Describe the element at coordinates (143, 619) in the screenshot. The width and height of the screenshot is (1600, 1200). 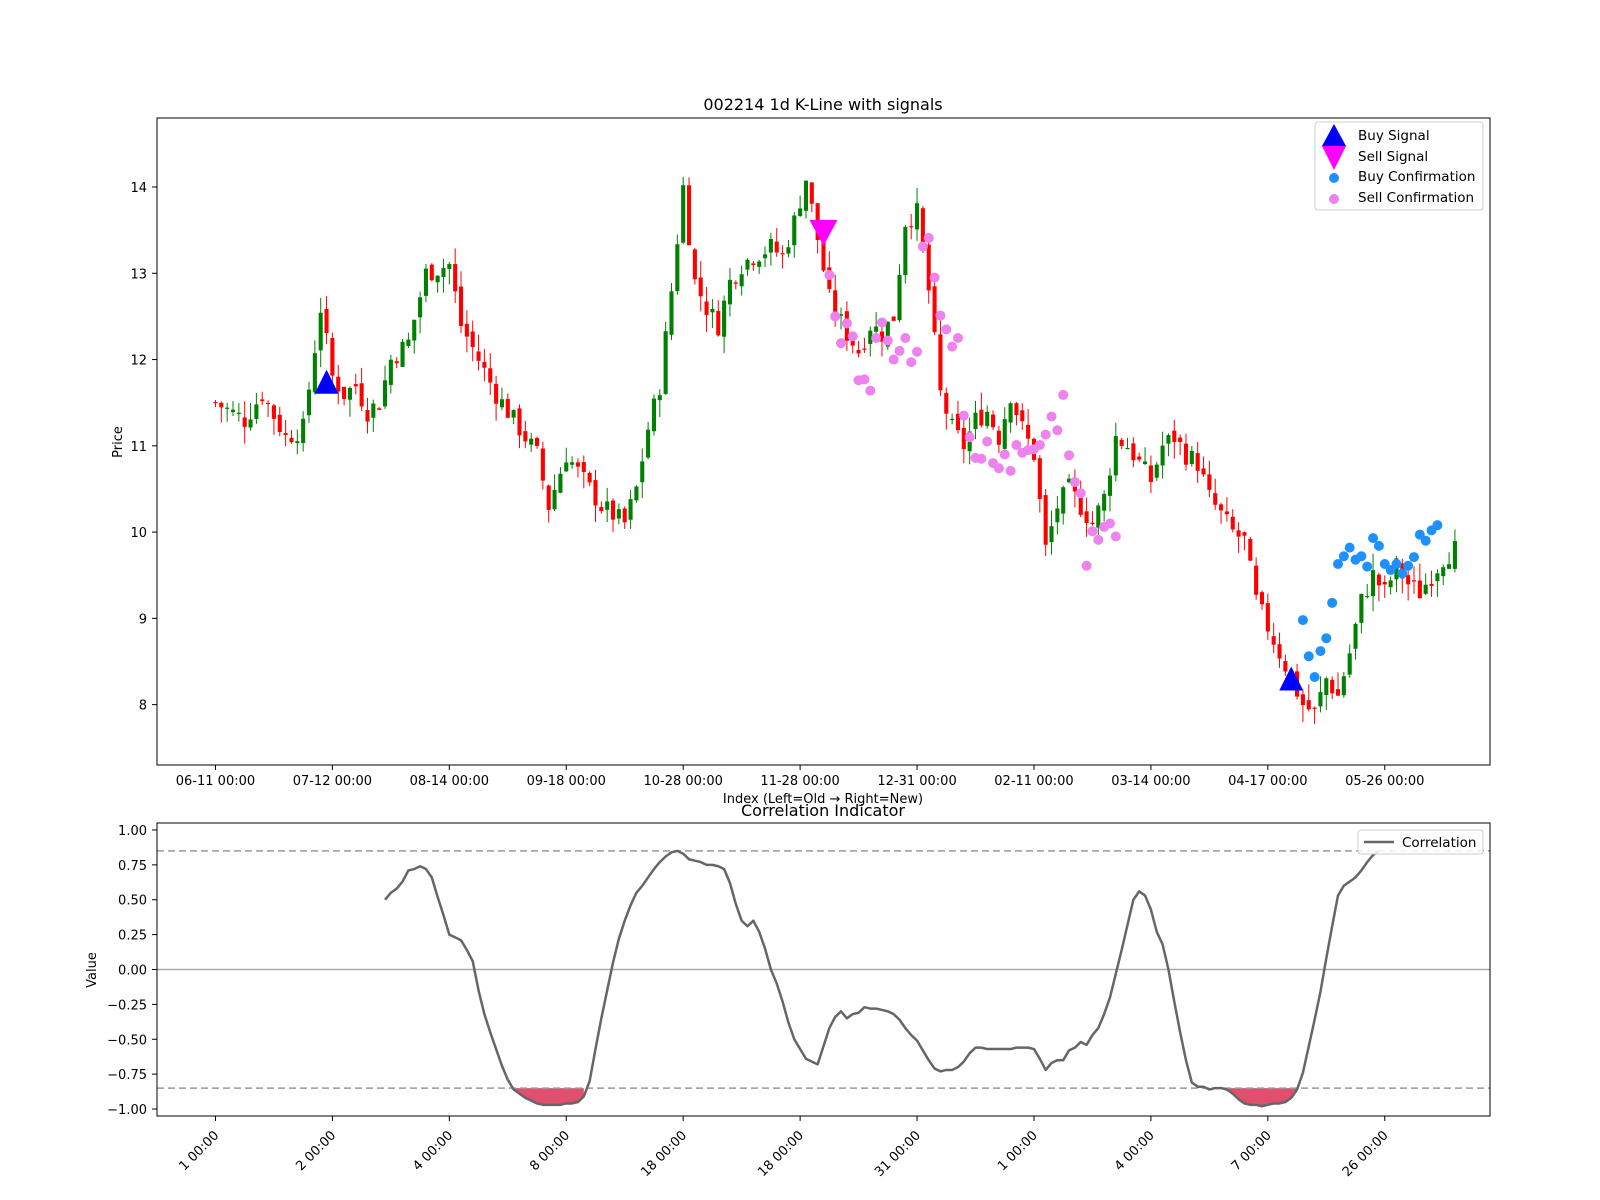
I see `kline-y-tick-label: 9` at that location.